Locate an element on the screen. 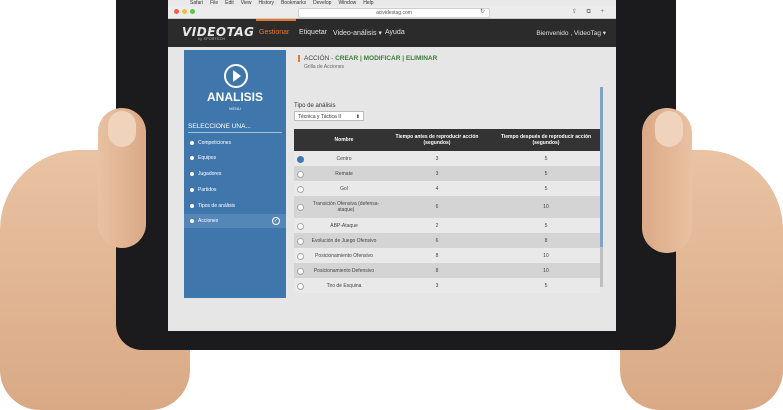 The height and width of the screenshot is (410, 783). table-row: Evolución de Juego Ofensivo 6 8 is located at coordinates (447, 240).